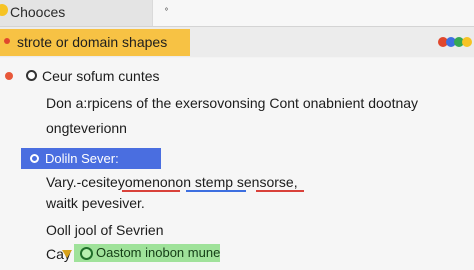 This screenshot has width=474, height=270. I want to click on text-line-4: waitk pevesiver., so click(95, 203).